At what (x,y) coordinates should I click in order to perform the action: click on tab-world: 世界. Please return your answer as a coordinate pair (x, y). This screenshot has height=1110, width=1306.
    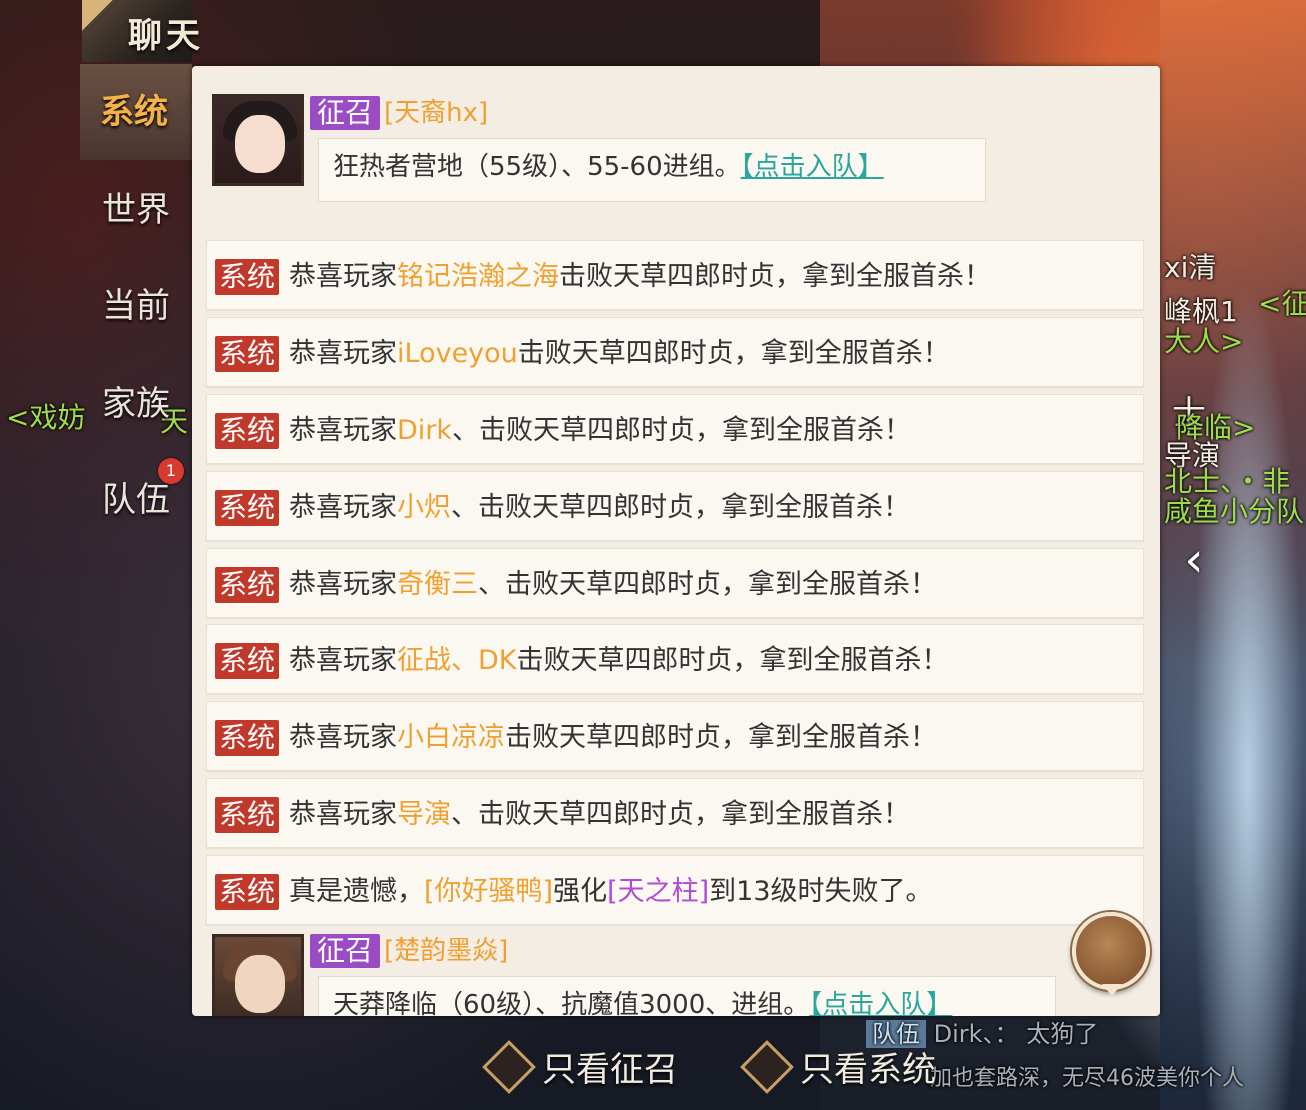
    Looking at the image, I should click on (136, 210).